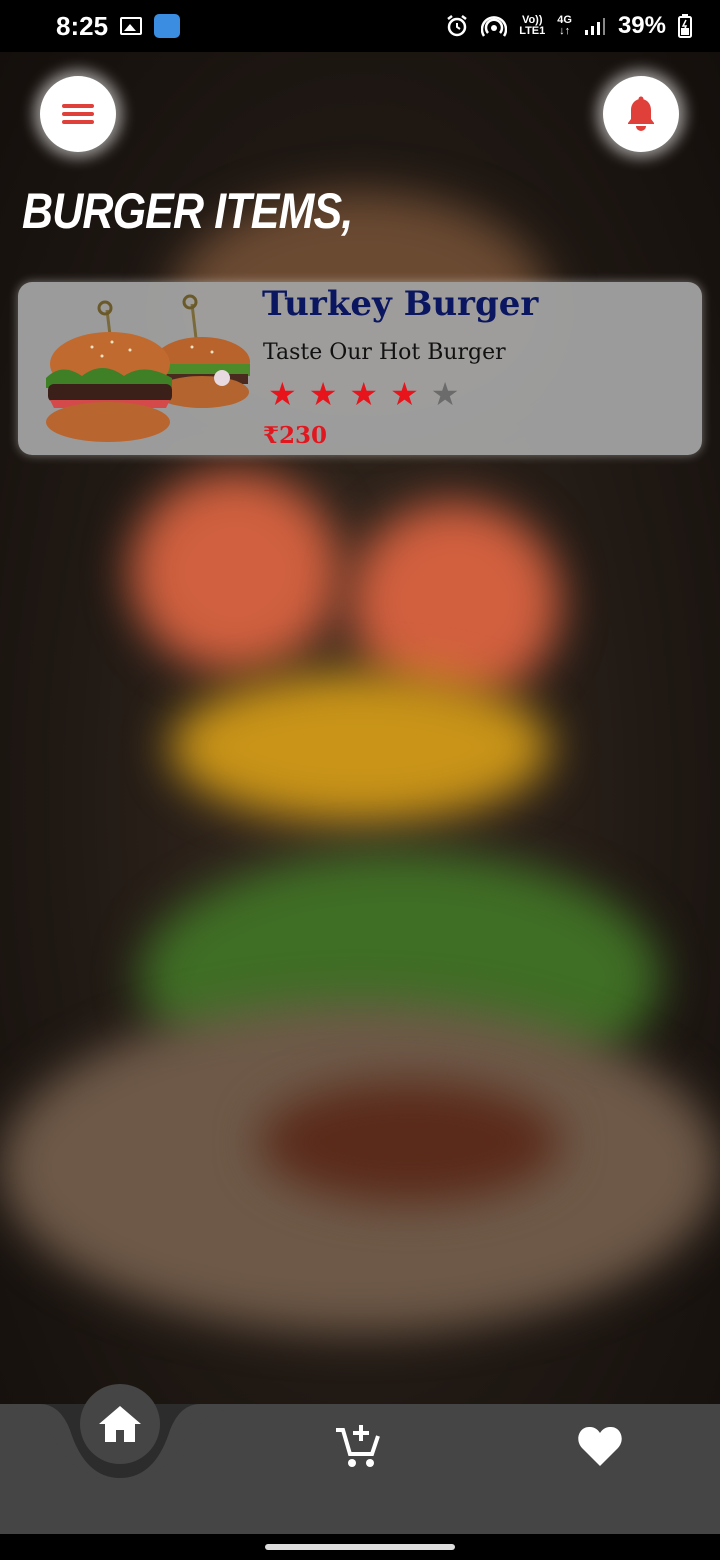 This screenshot has height=1560, width=720. Describe the element at coordinates (685, 26) in the screenshot. I see `battery-charging-icon` at that location.